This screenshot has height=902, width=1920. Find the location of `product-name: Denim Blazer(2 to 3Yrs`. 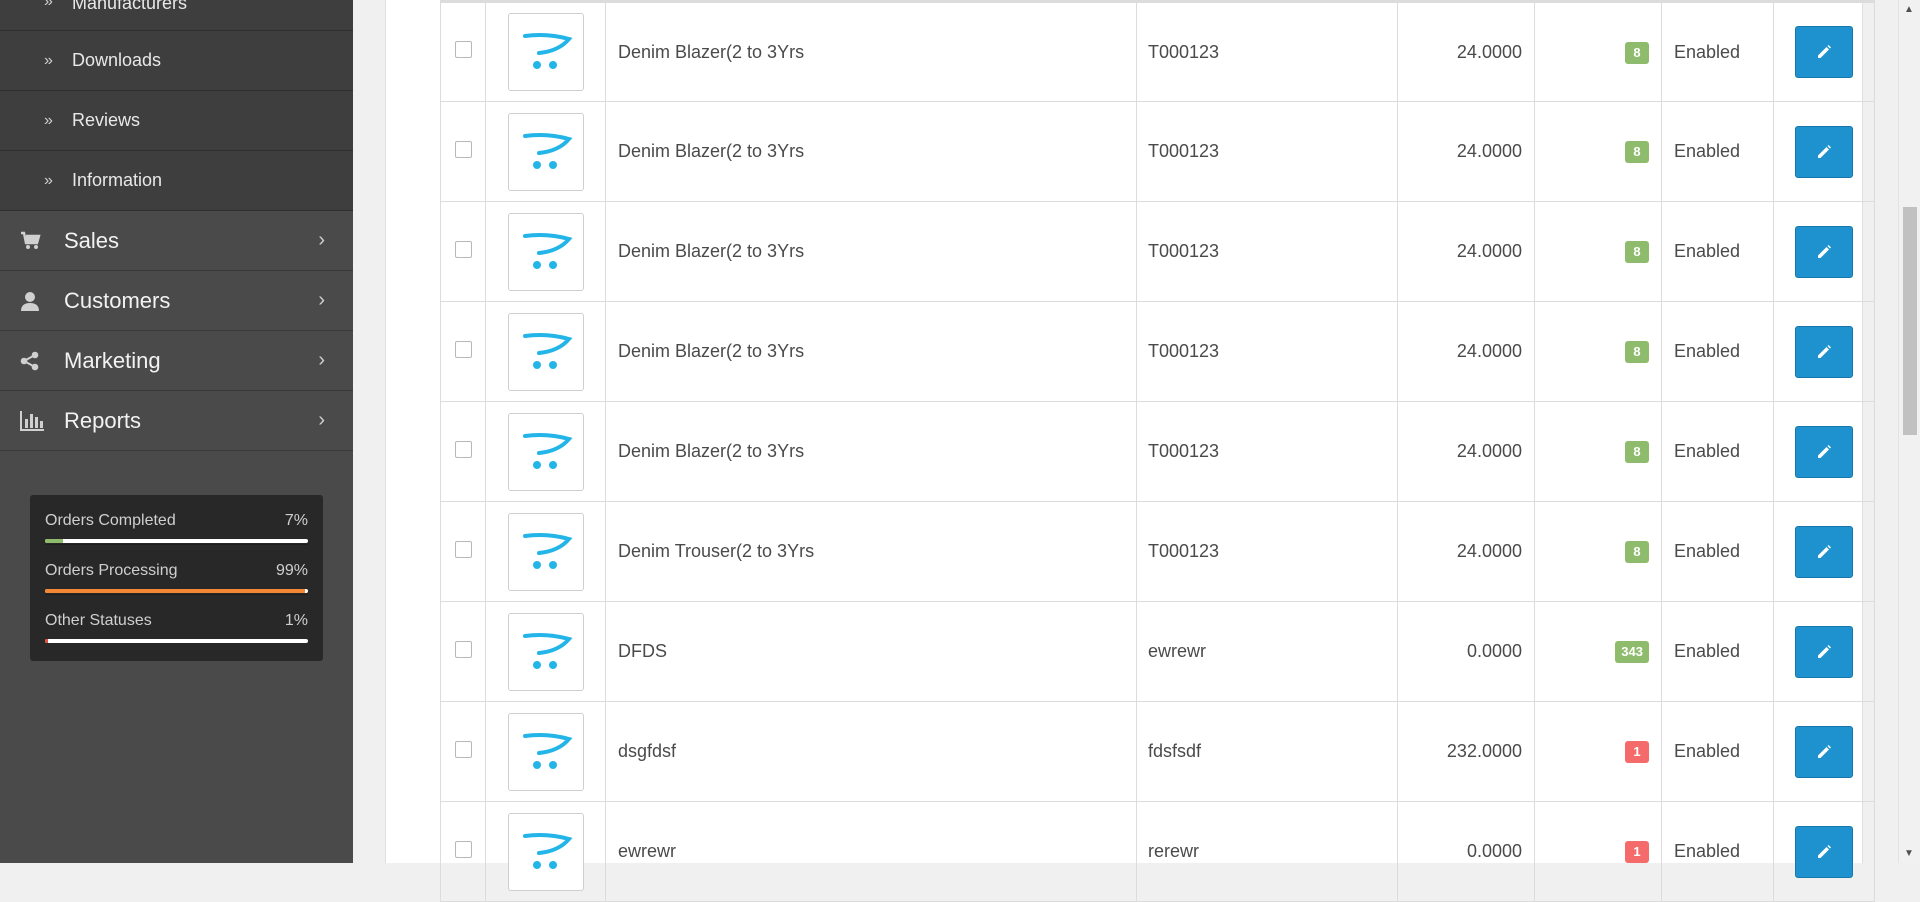

product-name: Denim Blazer(2 to 3Yrs is located at coordinates (871, 51).